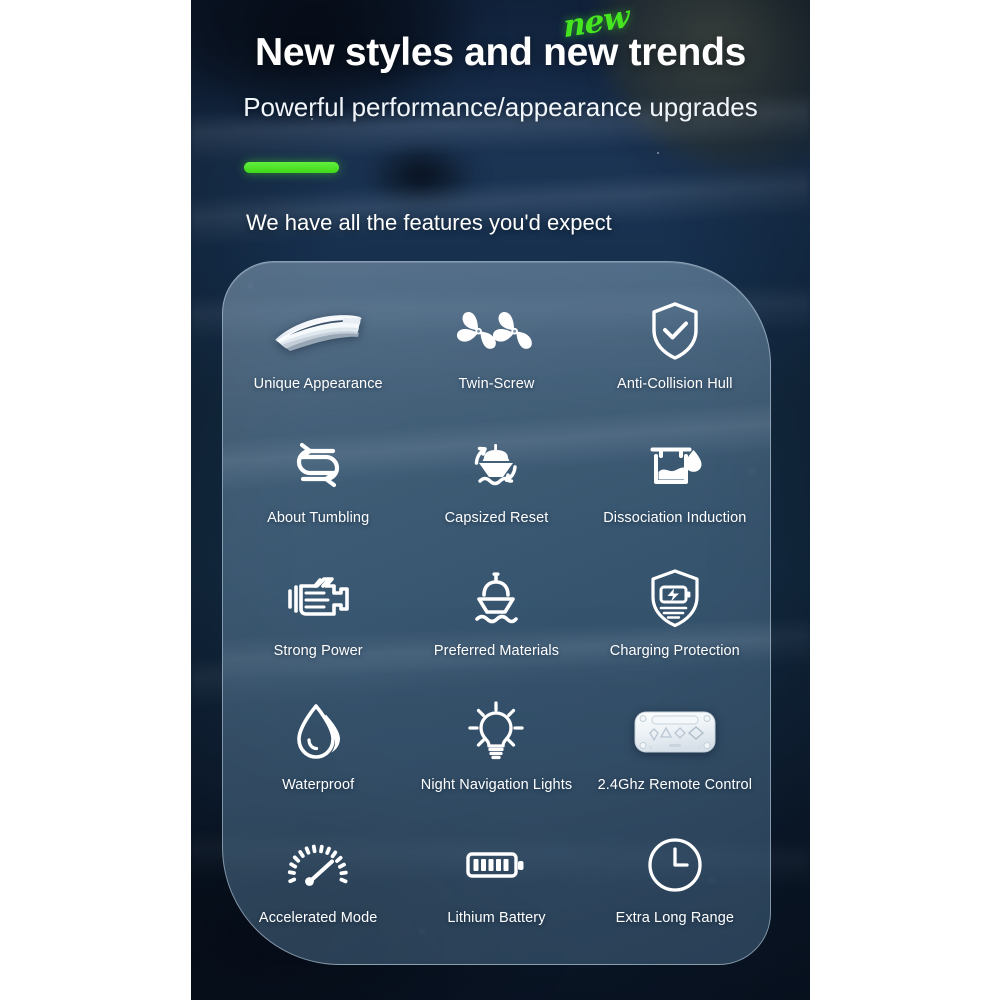 This screenshot has width=1000, height=1000. What do you see at coordinates (675, 598) in the screenshot?
I see `shield-battery-icon` at bounding box center [675, 598].